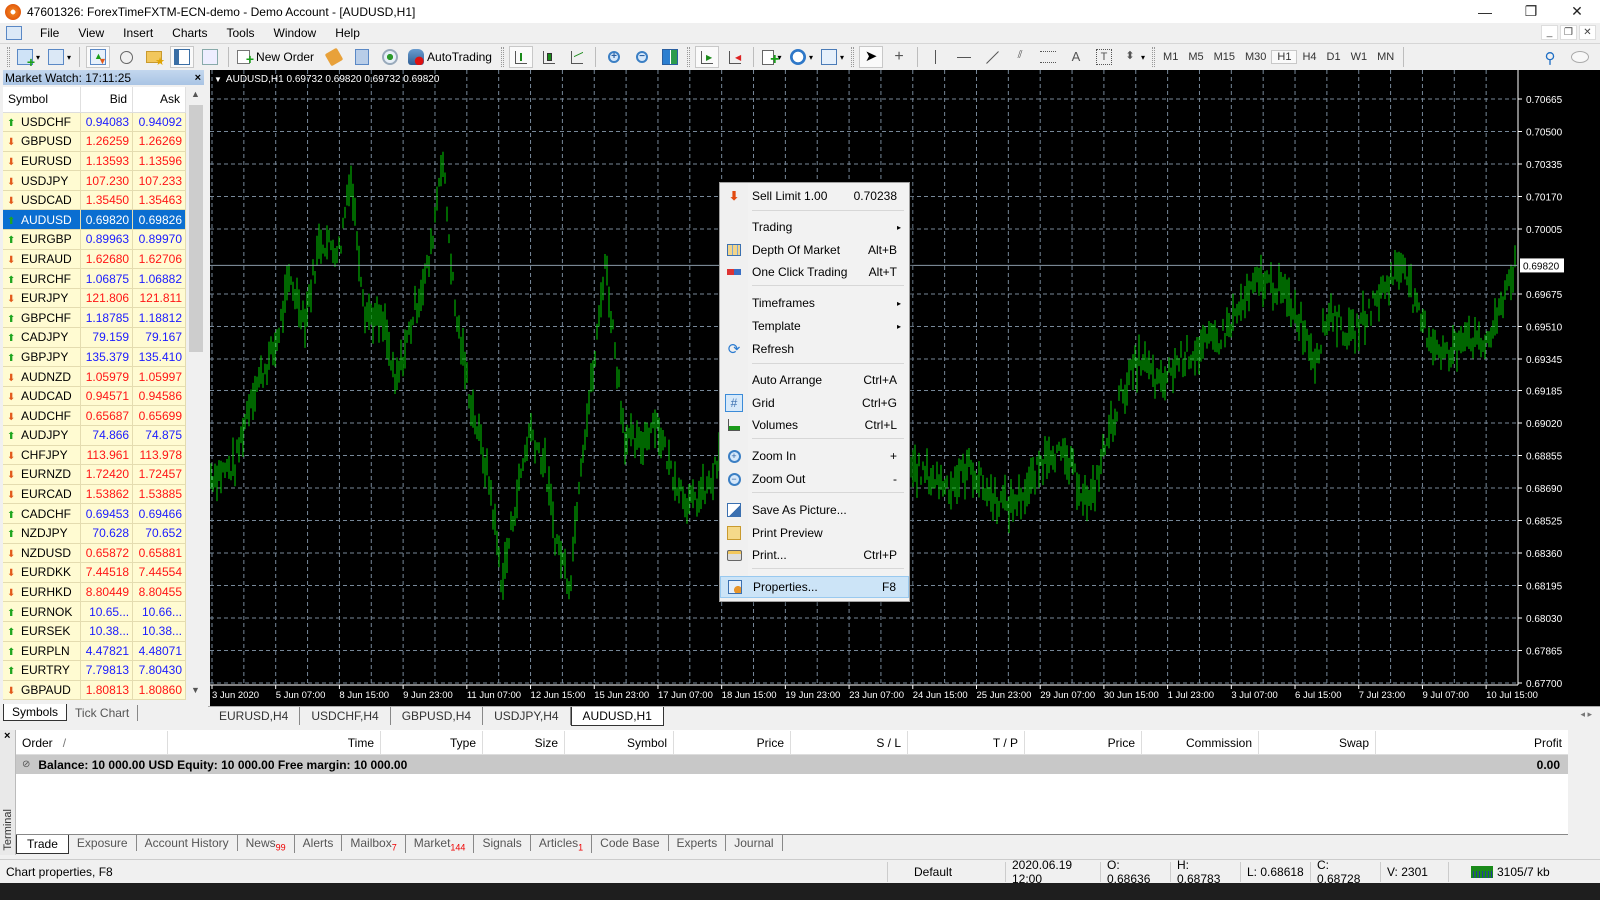 This screenshot has width=1600, height=900. What do you see at coordinates (1309, 57) in the screenshot?
I see `timeframe-h4: H4` at bounding box center [1309, 57].